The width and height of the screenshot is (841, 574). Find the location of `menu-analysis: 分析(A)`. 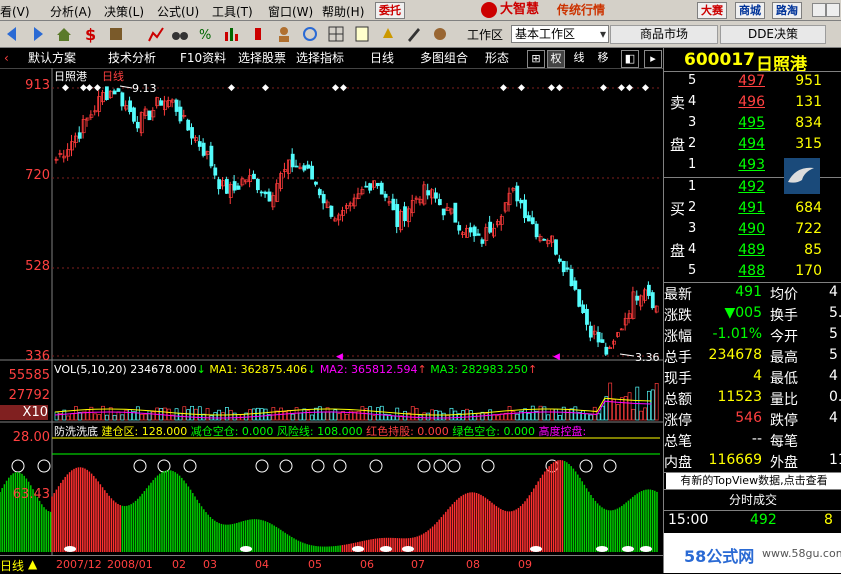

menu-analysis: 分析(A) is located at coordinates (71, 11).